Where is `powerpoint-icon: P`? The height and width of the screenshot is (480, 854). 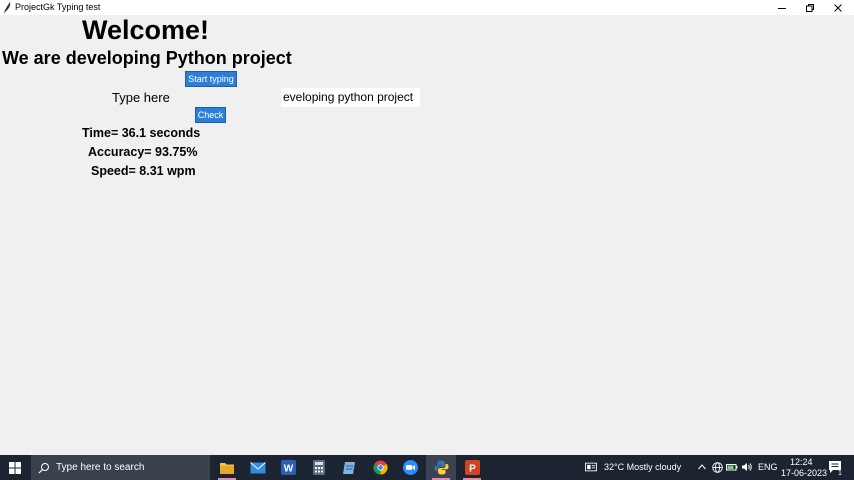
powerpoint-icon: P is located at coordinates (472, 467).